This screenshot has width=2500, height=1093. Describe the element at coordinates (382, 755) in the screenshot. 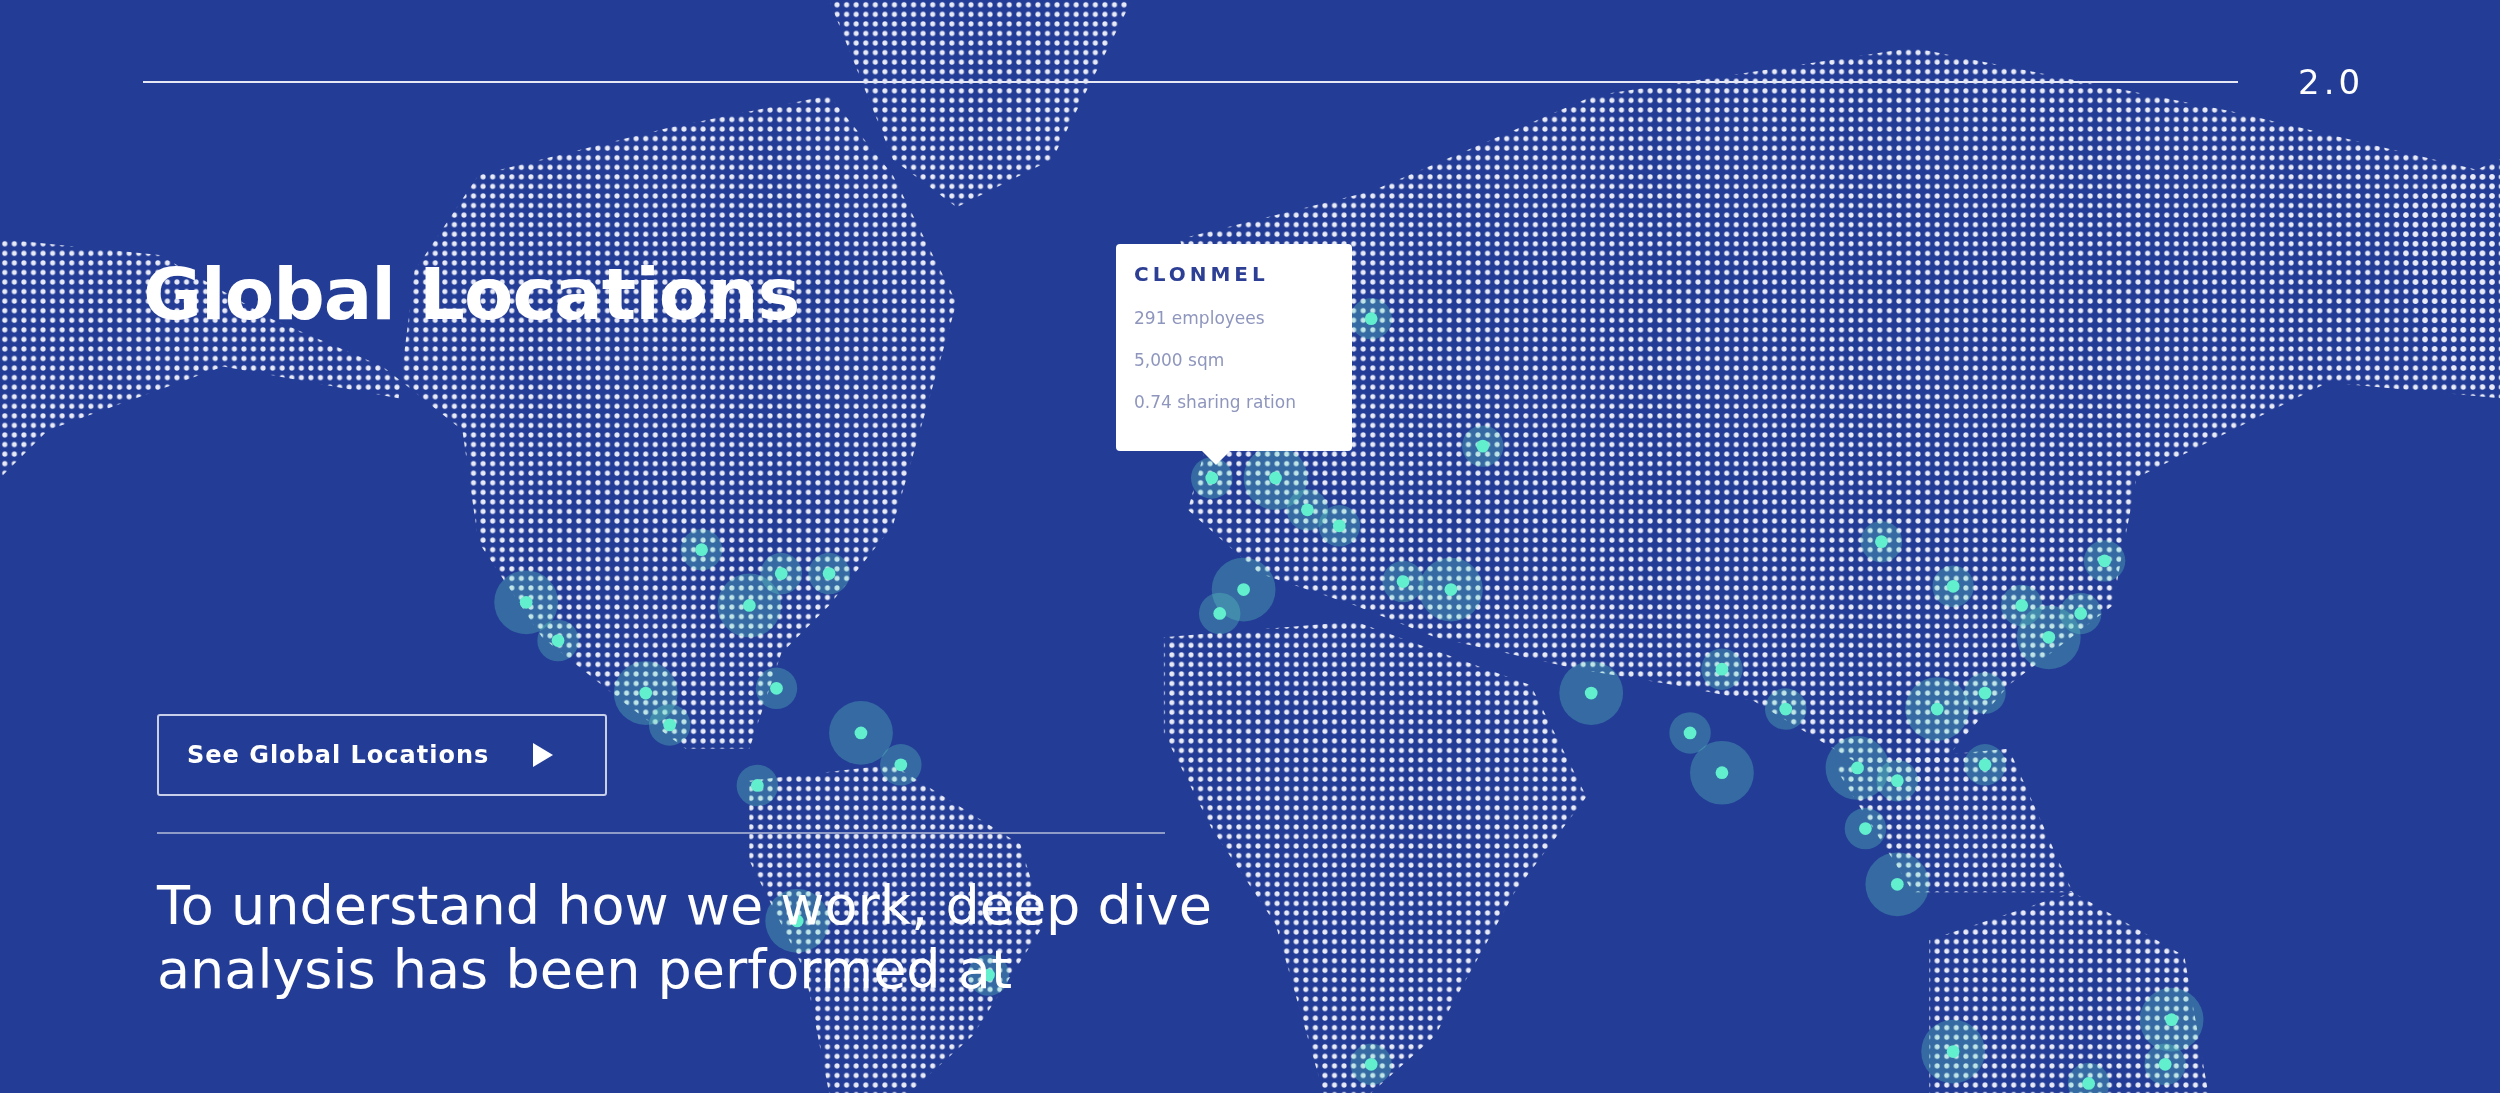

I see `see-locations-button: See Global Locations` at that location.